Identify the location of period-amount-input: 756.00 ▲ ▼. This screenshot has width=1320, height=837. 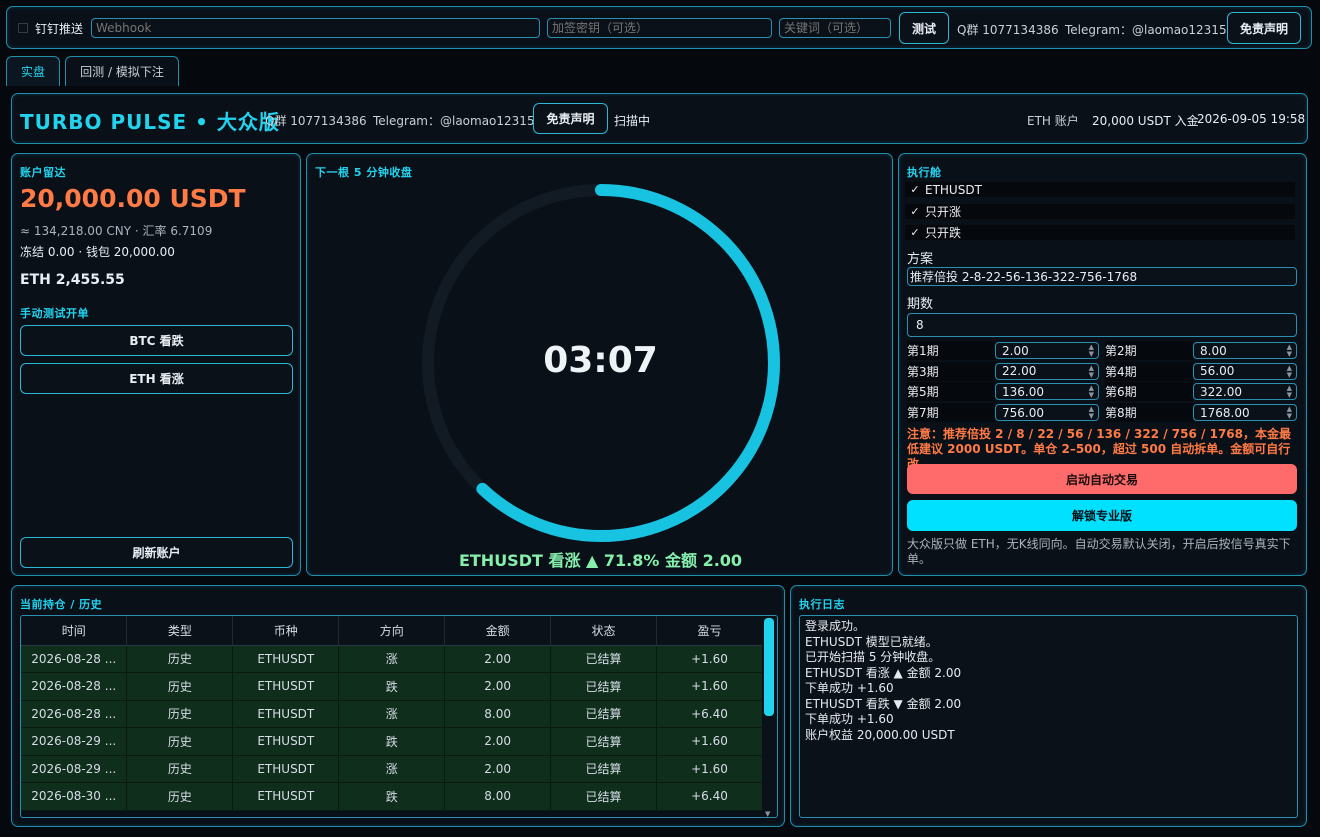
(1047, 413).